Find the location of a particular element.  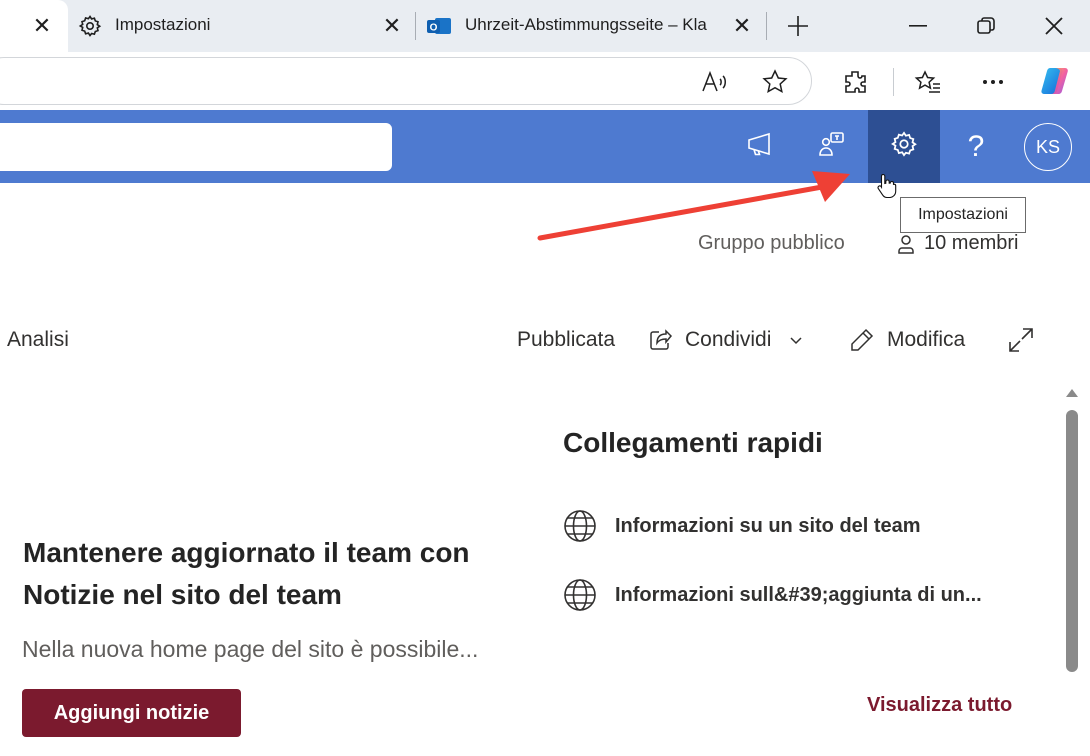

favorite-star-icon is located at coordinates (775, 82).